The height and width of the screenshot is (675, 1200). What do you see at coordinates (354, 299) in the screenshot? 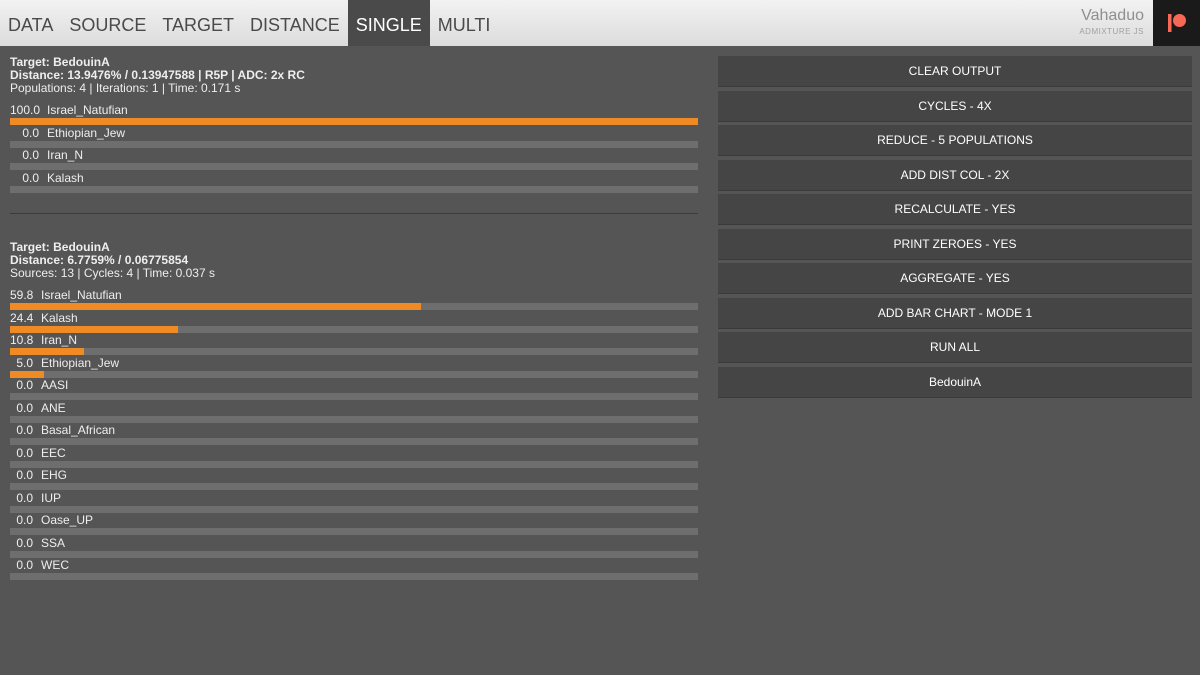
I see `population-row: 59.8 Israel_Natufian` at bounding box center [354, 299].